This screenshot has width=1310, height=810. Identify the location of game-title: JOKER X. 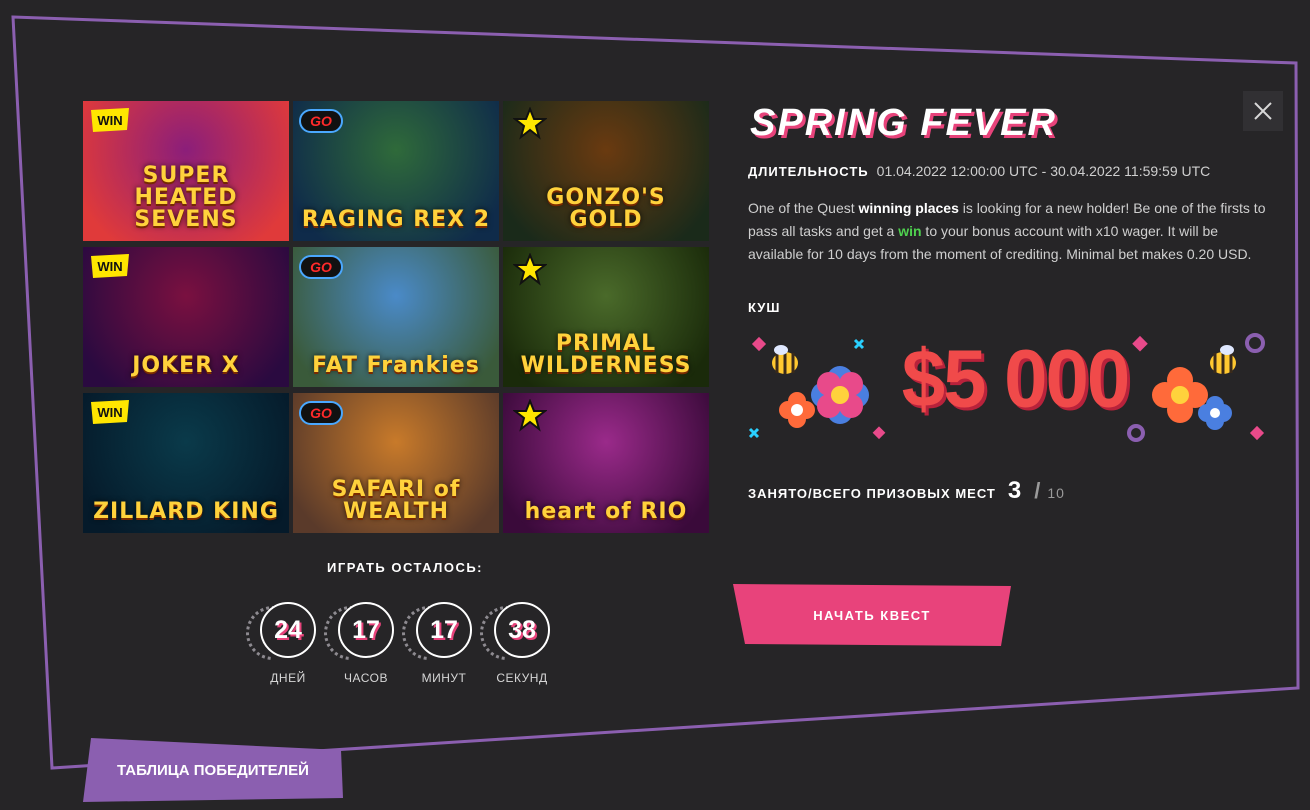
(186, 365).